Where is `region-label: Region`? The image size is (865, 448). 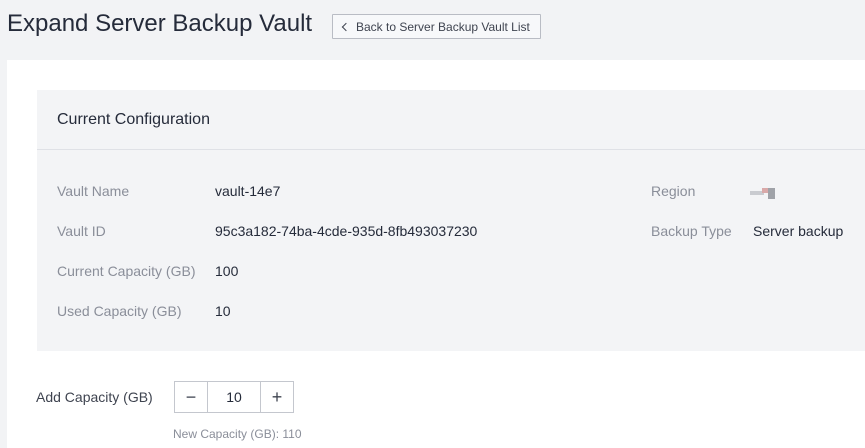
region-label: Region is located at coordinates (673, 191).